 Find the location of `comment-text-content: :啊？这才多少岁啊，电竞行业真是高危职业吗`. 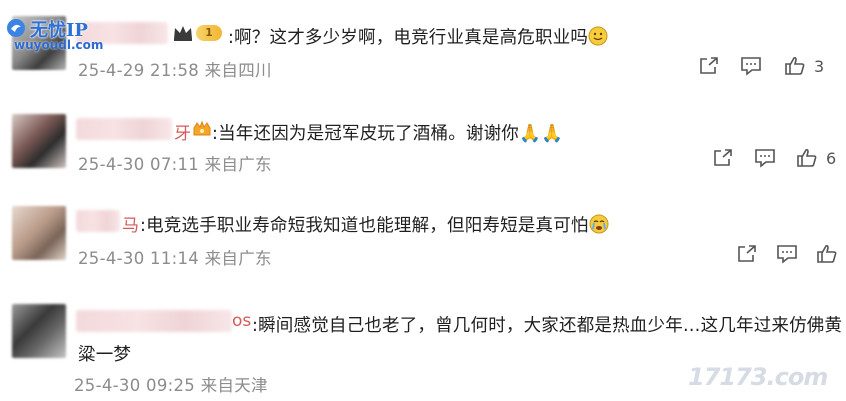

comment-text-content: :啊？这才多少岁啊，电竞行业真是高危职业吗 is located at coordinates (408, 38).